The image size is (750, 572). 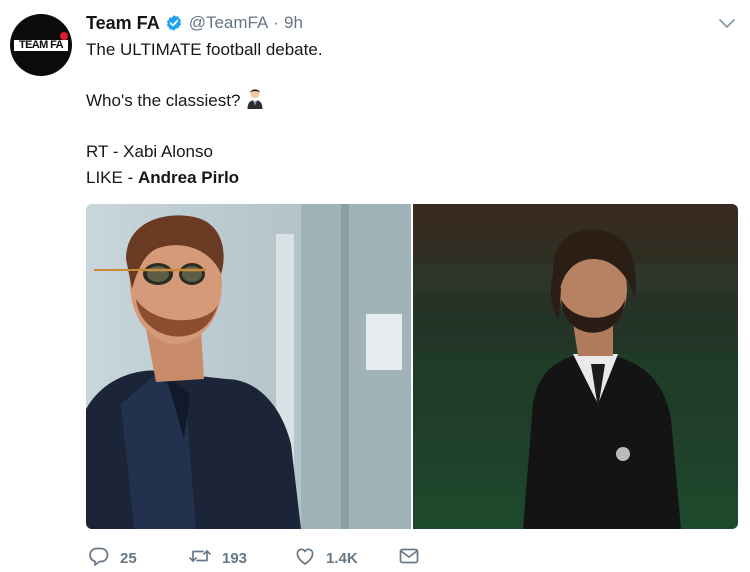 I want to click on tweet-line-3: RT - Xabi Alonso, so click(x=149, y=151).